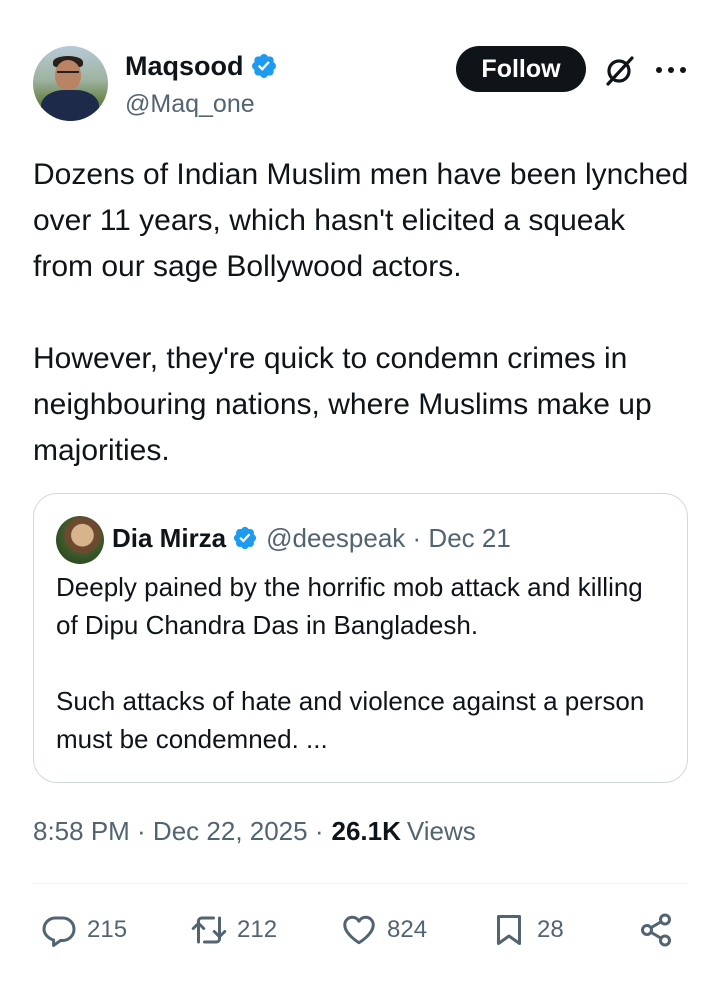  Describe the element at coordinates (360, 86) in the screenshot. I see `tweet-header: Maqsood @Maq_one Follow` at that location.